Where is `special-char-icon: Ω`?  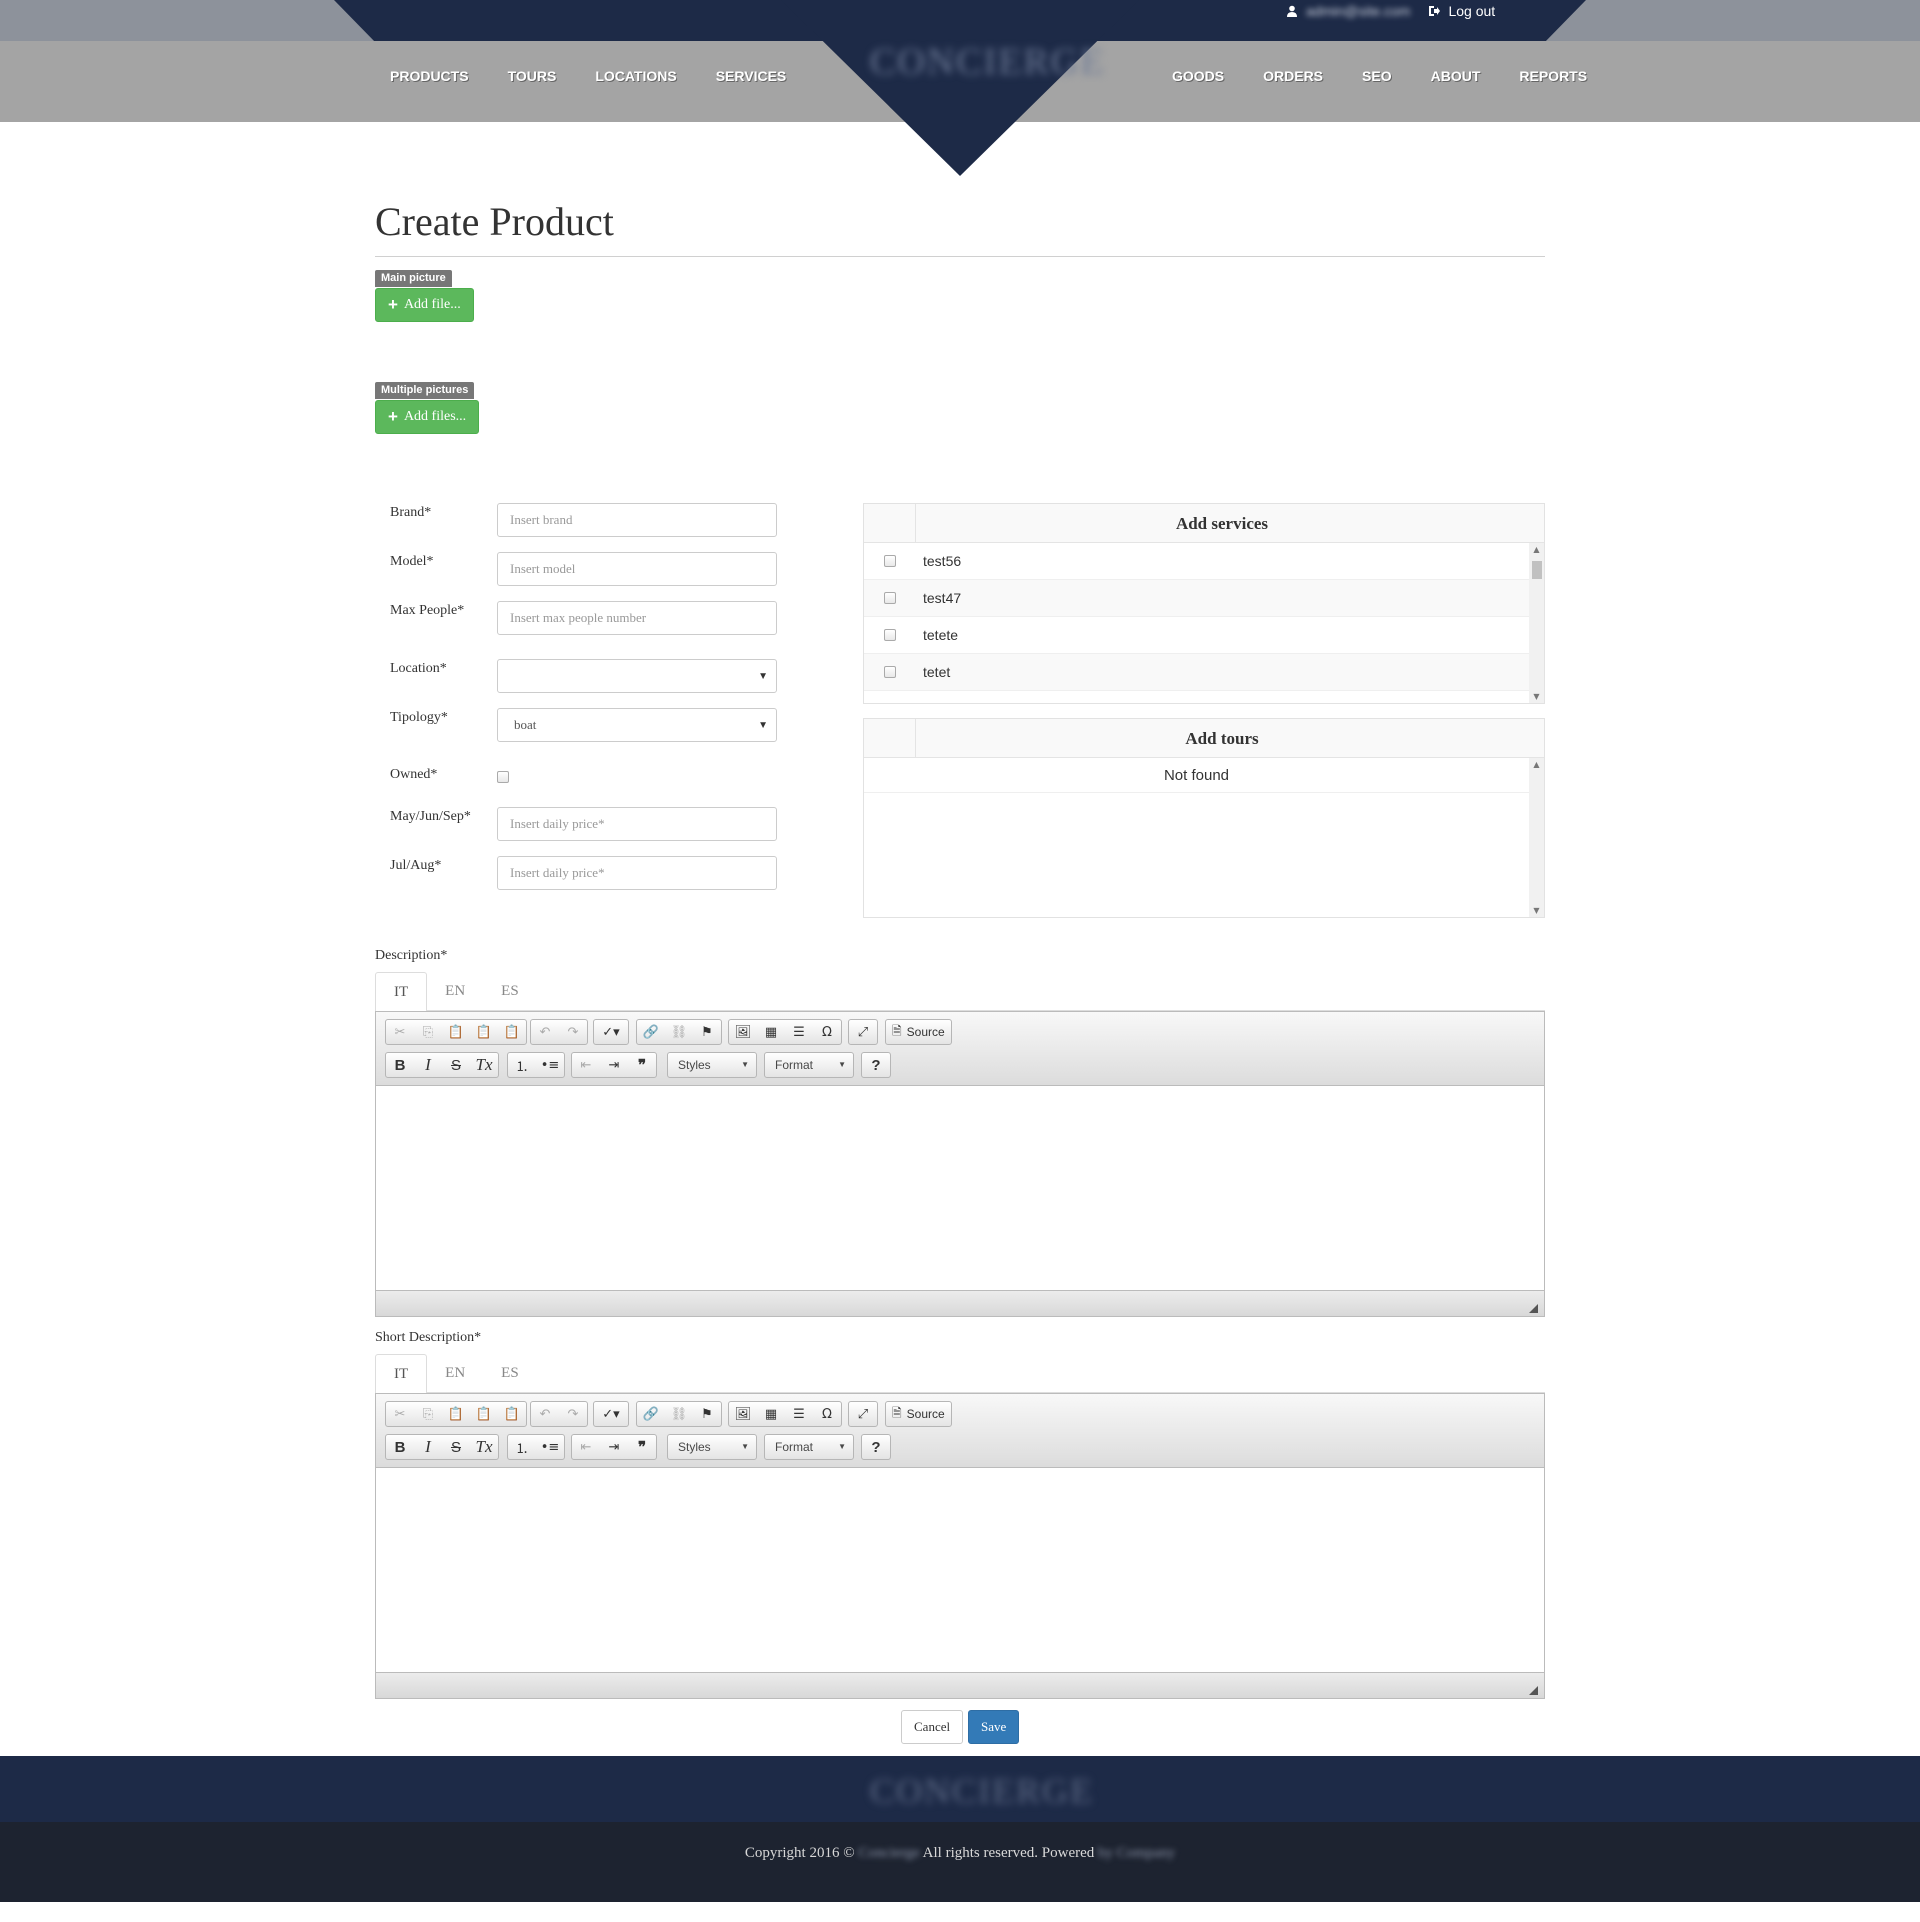
special-char-icon: Ω is located at coordinates (827, 1032).